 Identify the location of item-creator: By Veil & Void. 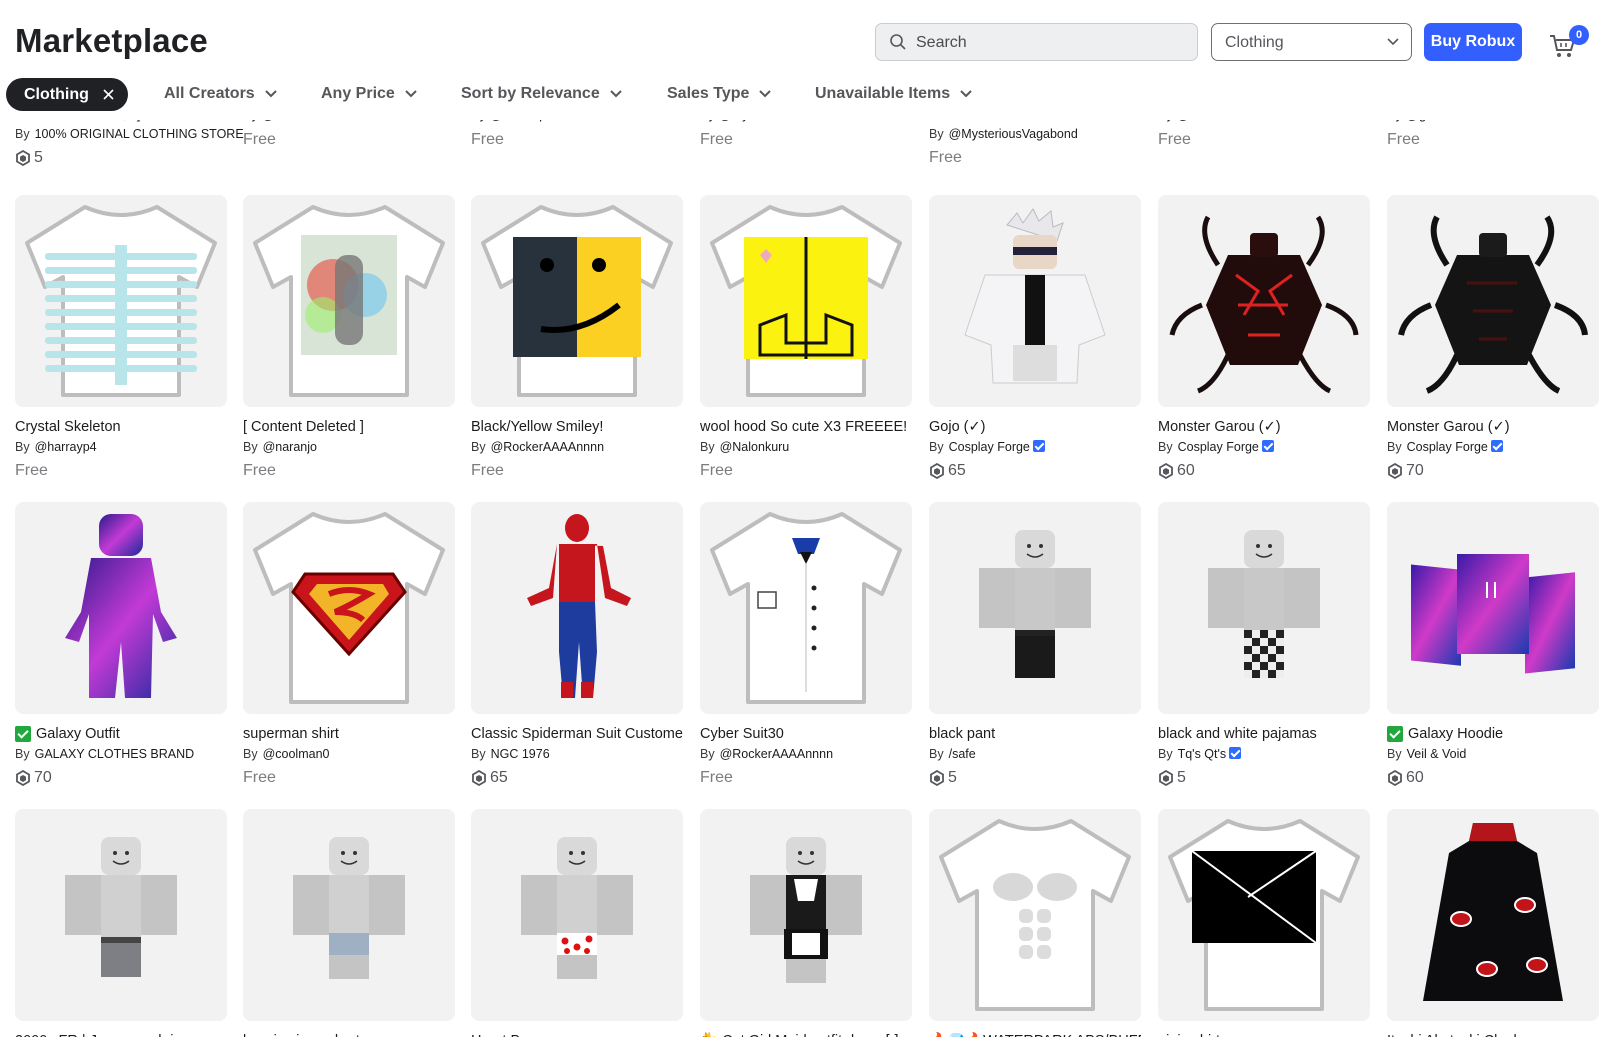
(1493, 755).